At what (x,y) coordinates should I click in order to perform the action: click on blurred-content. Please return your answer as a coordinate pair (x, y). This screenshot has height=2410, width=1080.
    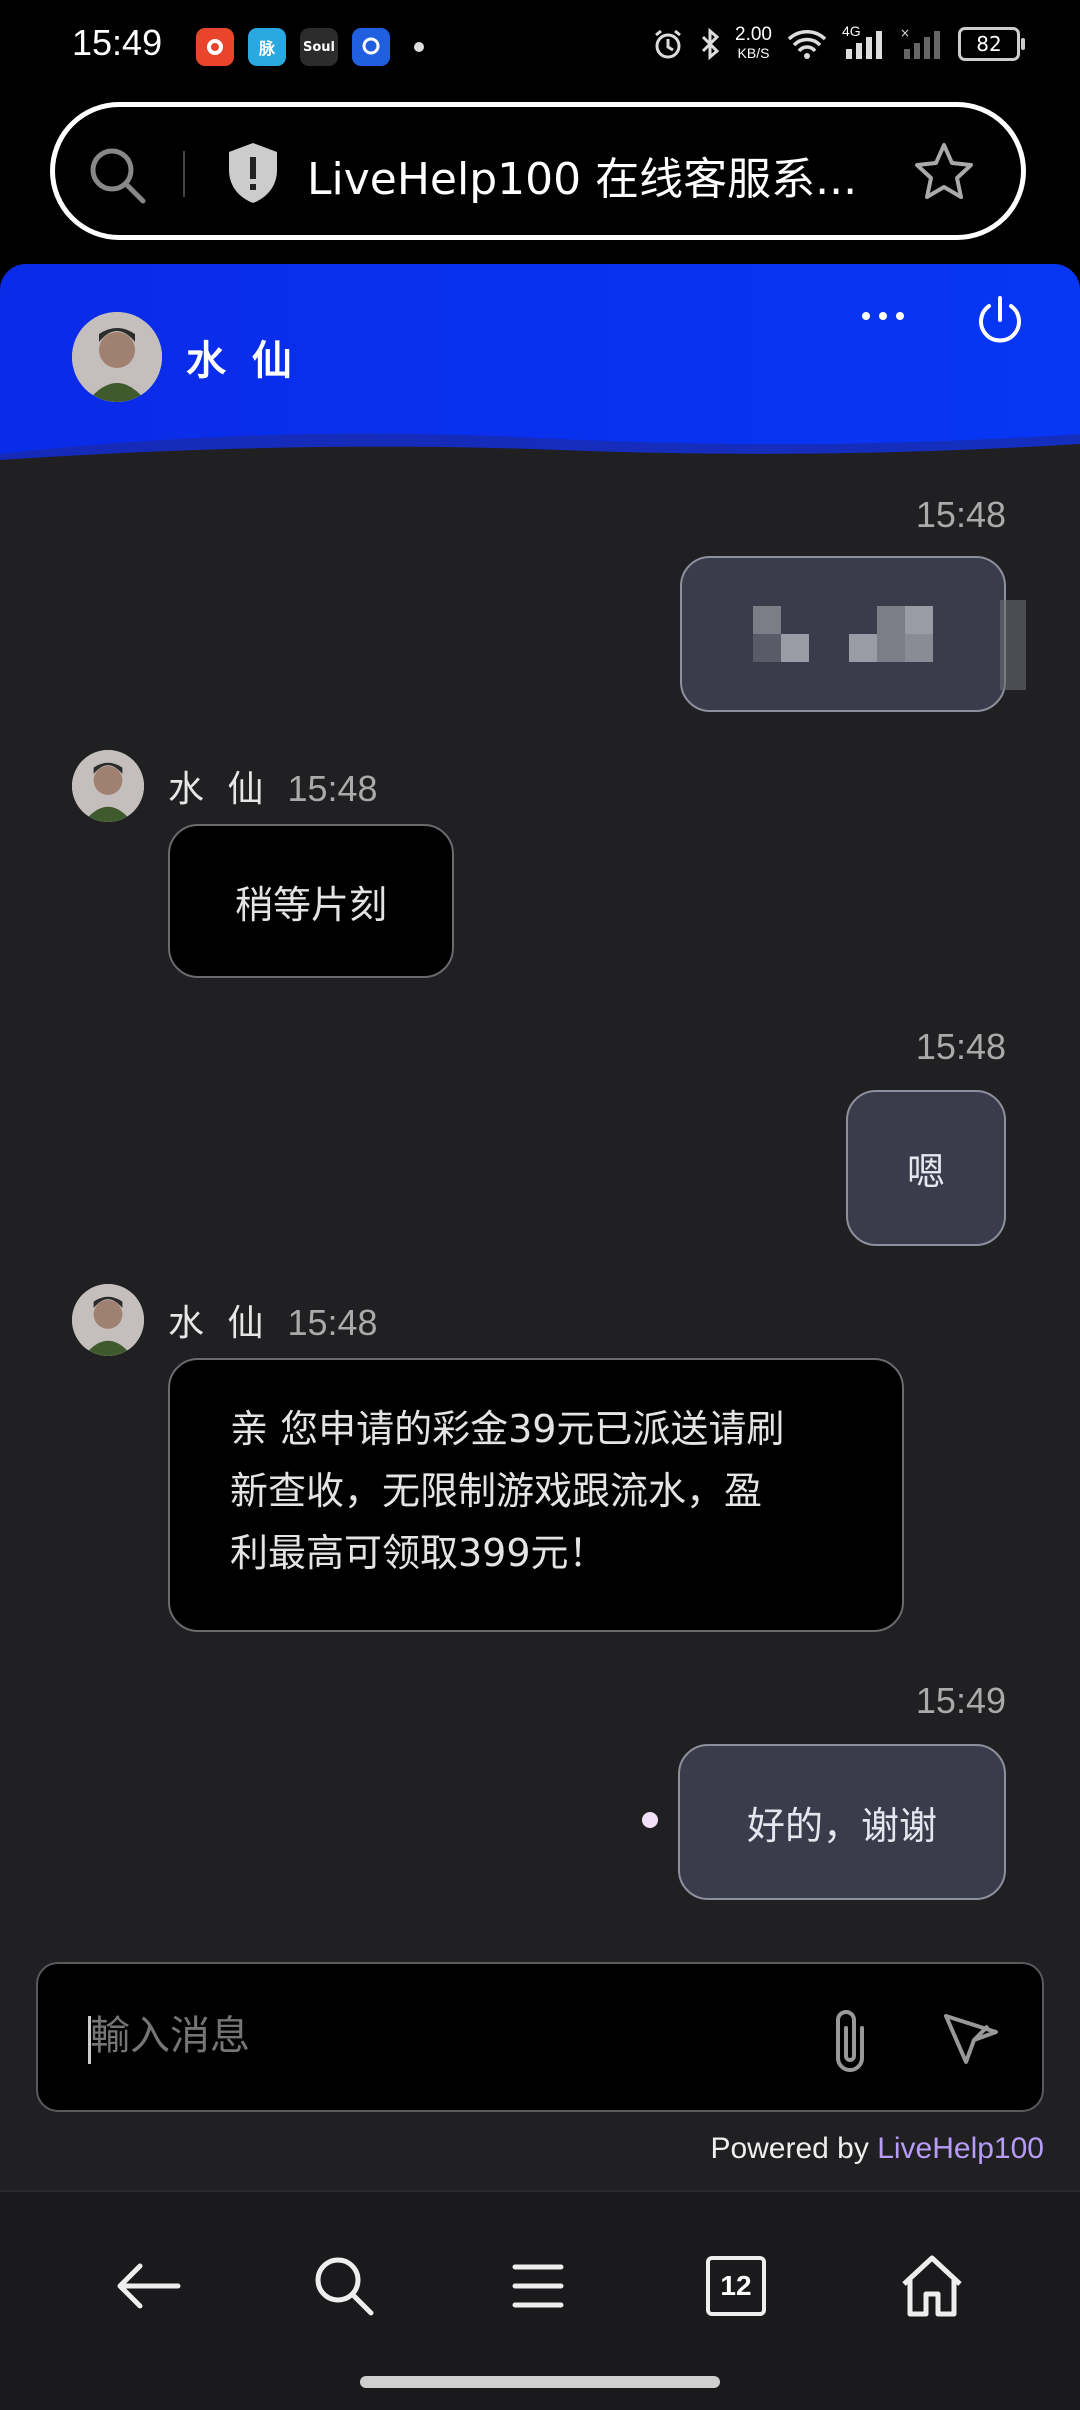
    Looking at the image, I should click on (843, 634).